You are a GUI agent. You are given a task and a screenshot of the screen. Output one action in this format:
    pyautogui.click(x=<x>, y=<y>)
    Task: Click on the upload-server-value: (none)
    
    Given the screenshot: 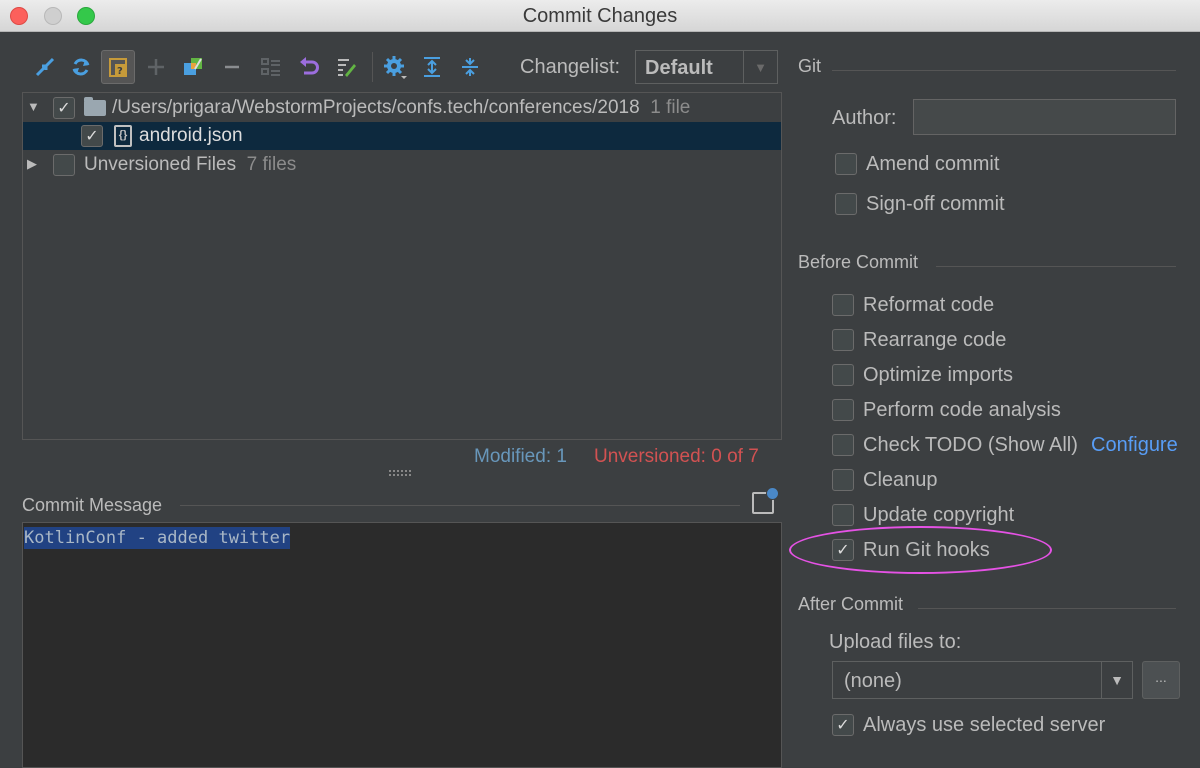 What is the action you would take?
    pyautogui.click(x=873, y=681)
    